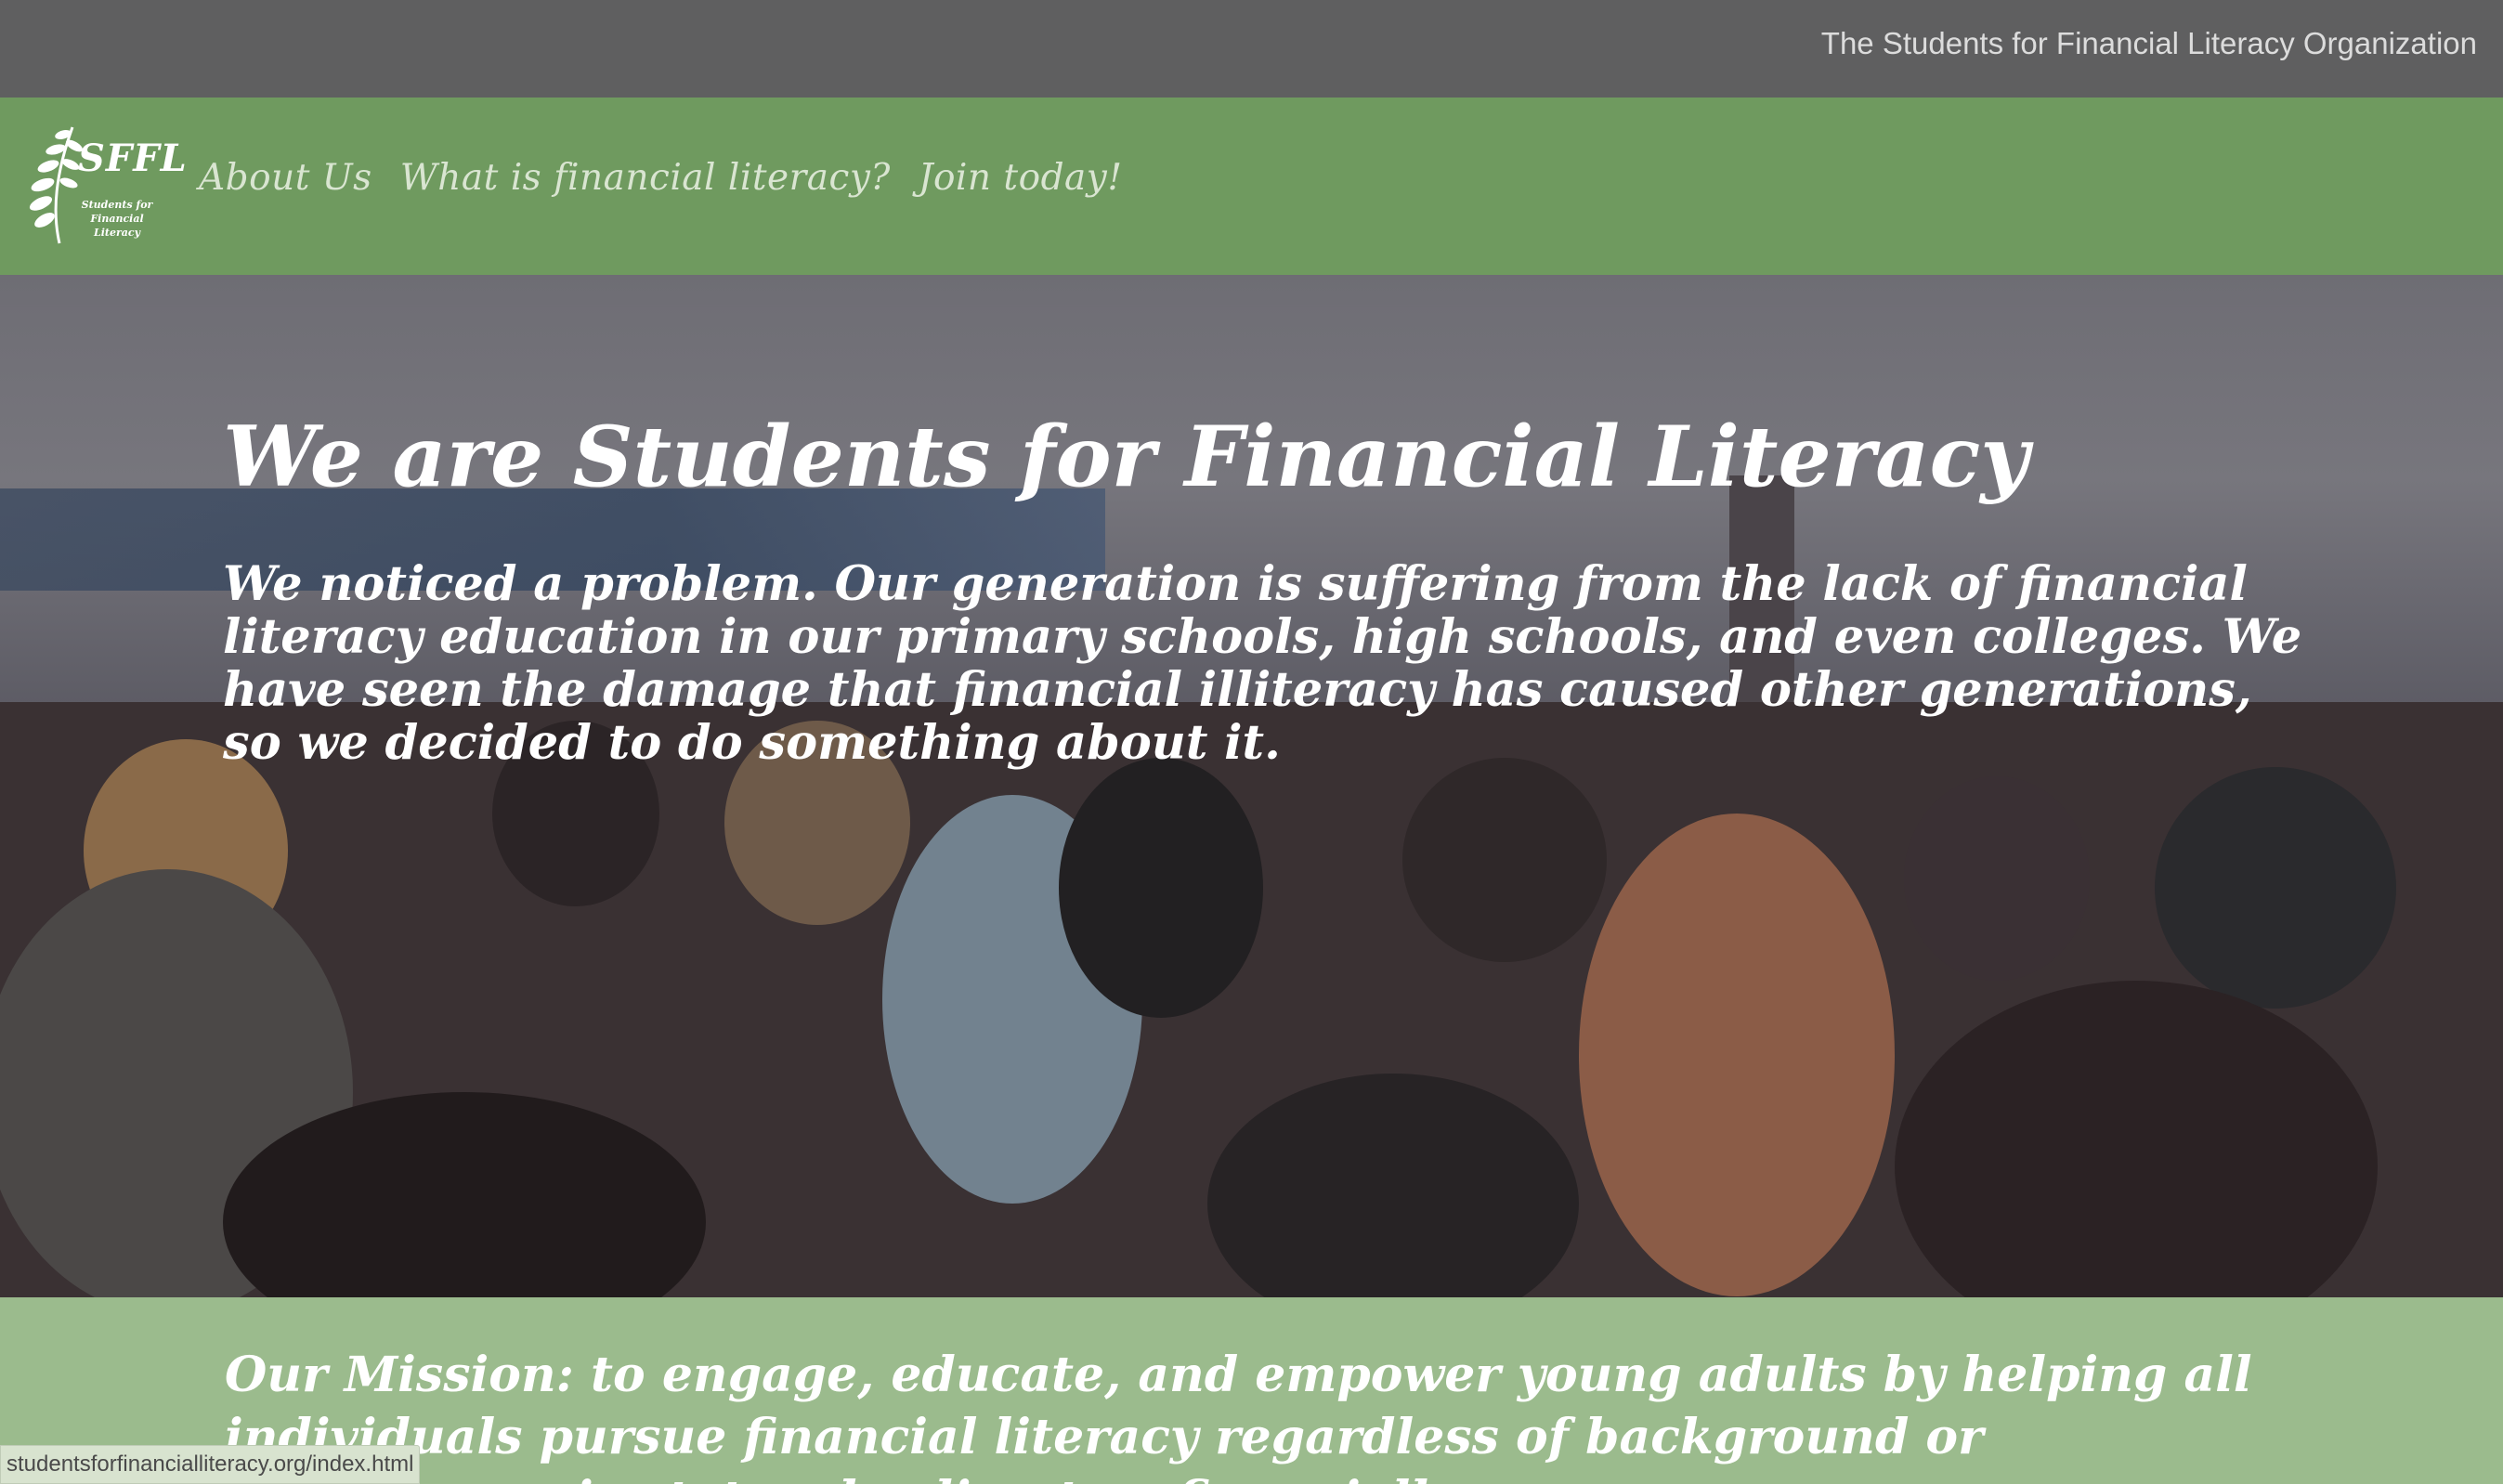 This screenshot has width=2503, height=1484. I want to click on logo-subtitle-line-1: Students for, so click(117, 205).